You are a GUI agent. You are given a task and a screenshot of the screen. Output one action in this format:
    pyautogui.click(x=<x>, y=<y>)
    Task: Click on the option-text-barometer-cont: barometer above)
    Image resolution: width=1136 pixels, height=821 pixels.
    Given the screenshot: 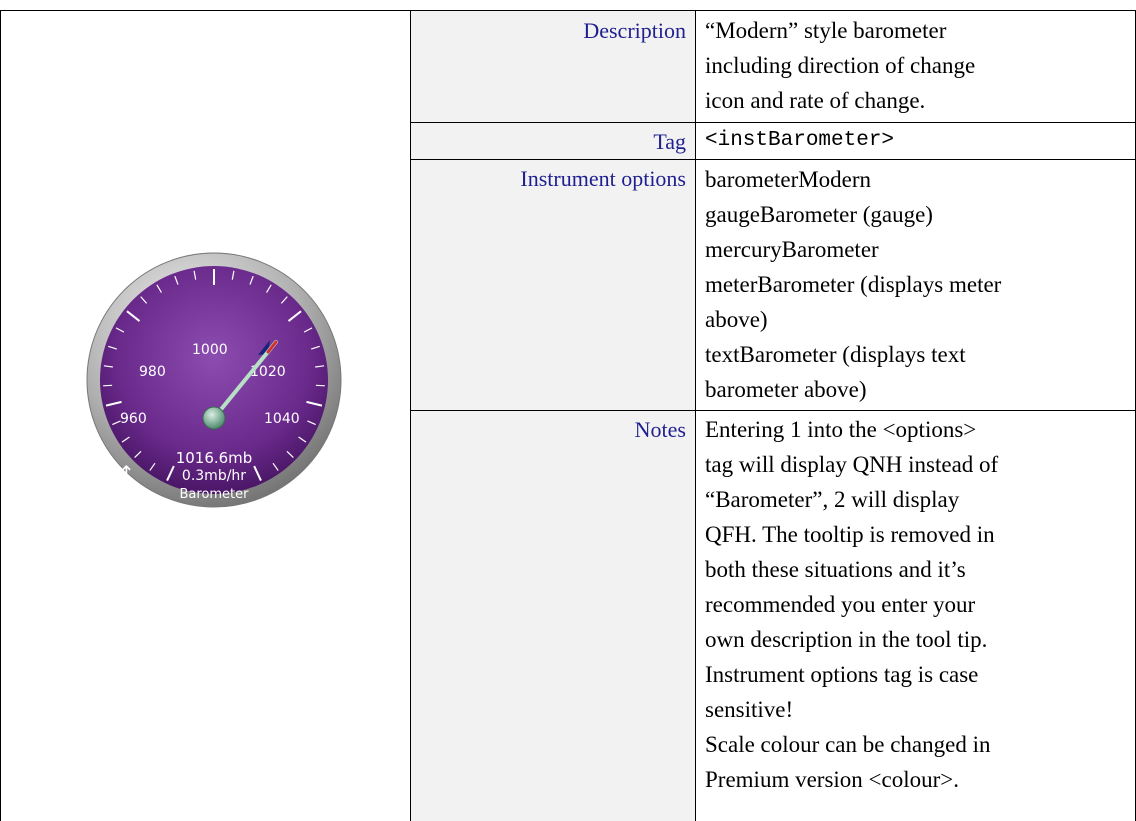 What is the action you would take?
    pyautogui.click(x=786, y=389)
    